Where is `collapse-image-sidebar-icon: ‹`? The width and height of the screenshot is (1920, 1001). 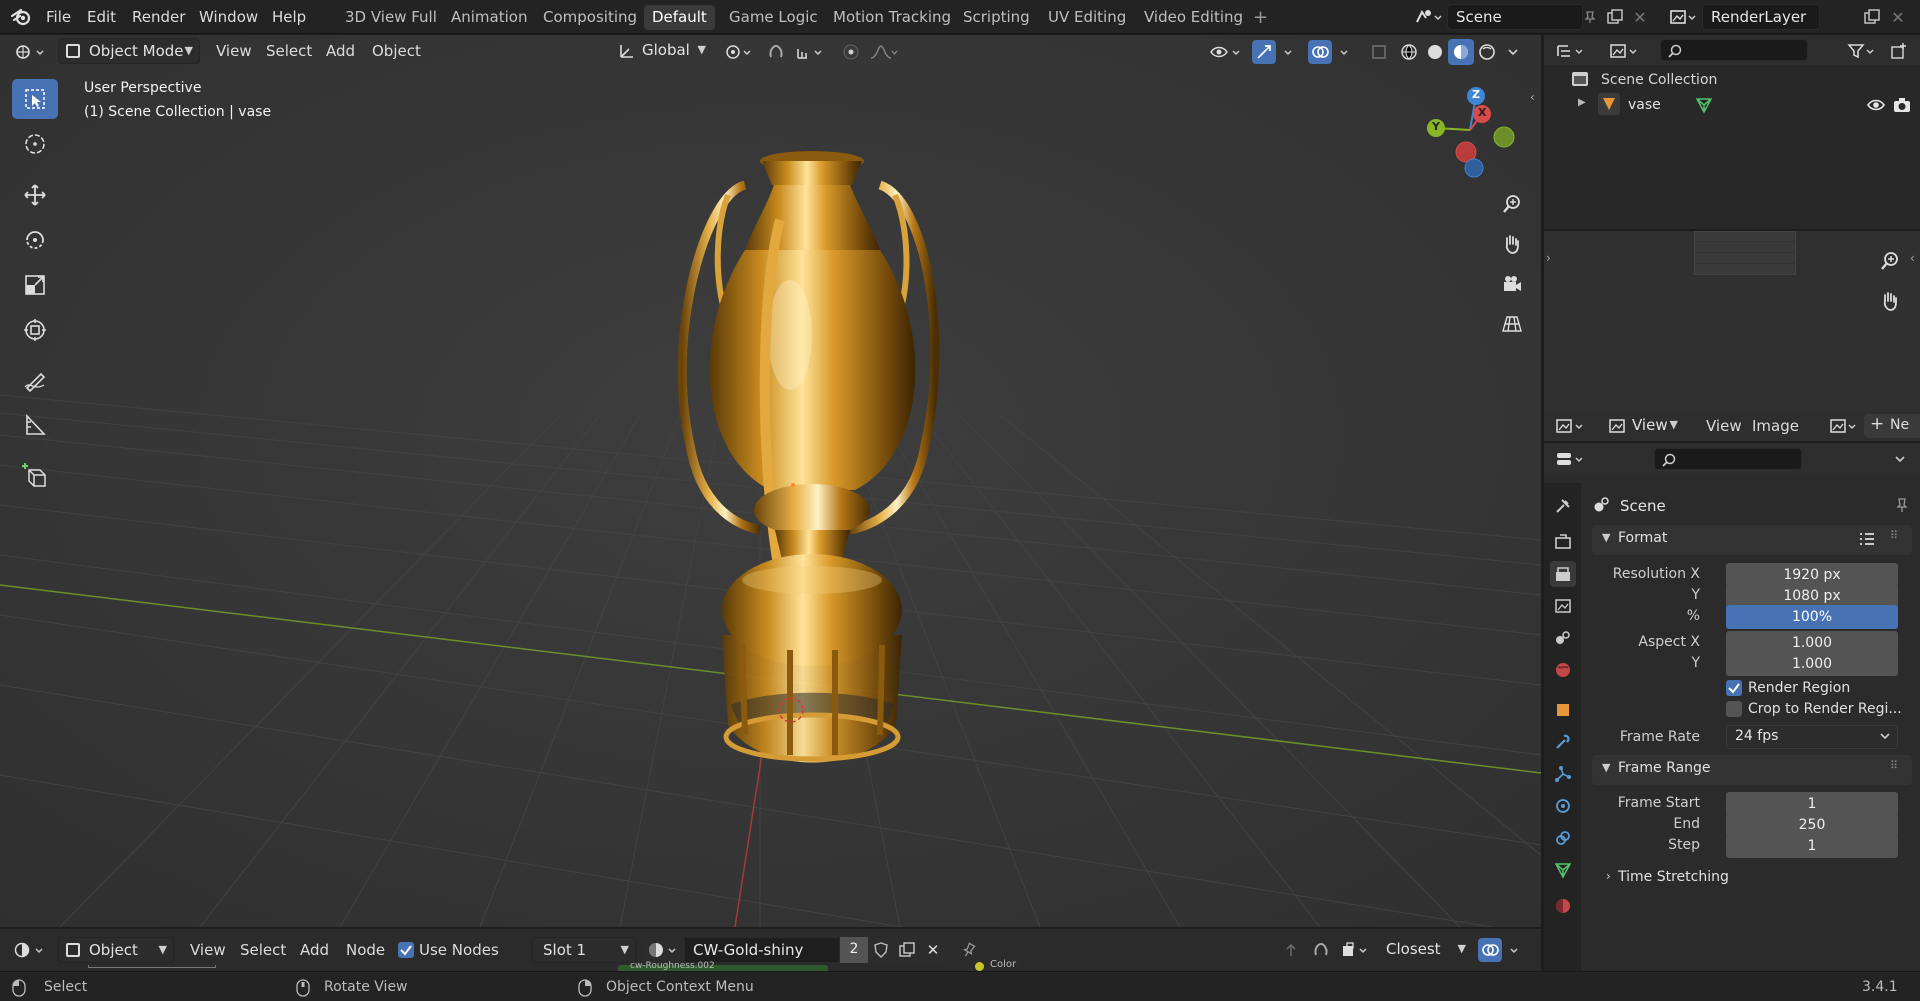 collapse-image-sidebar-icon: ‹ is located at coordinates (1912, 258).